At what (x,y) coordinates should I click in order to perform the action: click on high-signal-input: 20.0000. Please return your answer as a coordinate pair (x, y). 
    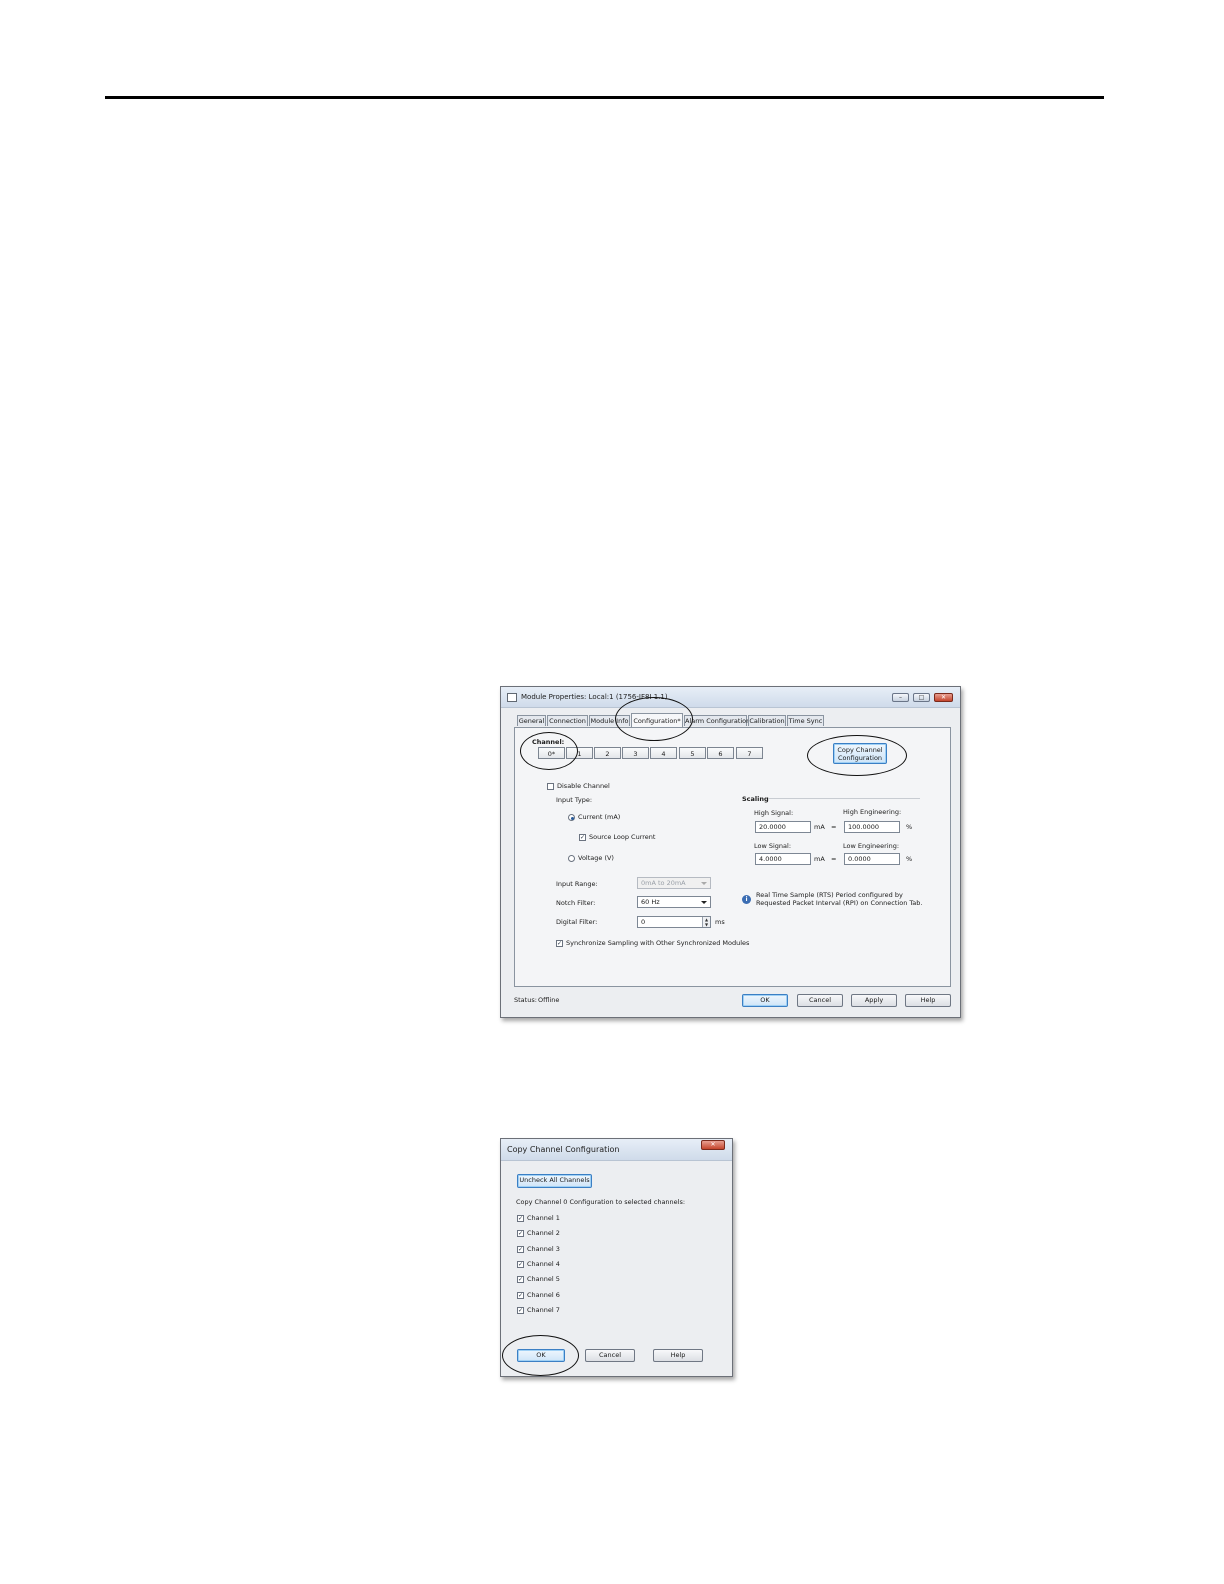
    Looking at the image, I should click on (783, 827).